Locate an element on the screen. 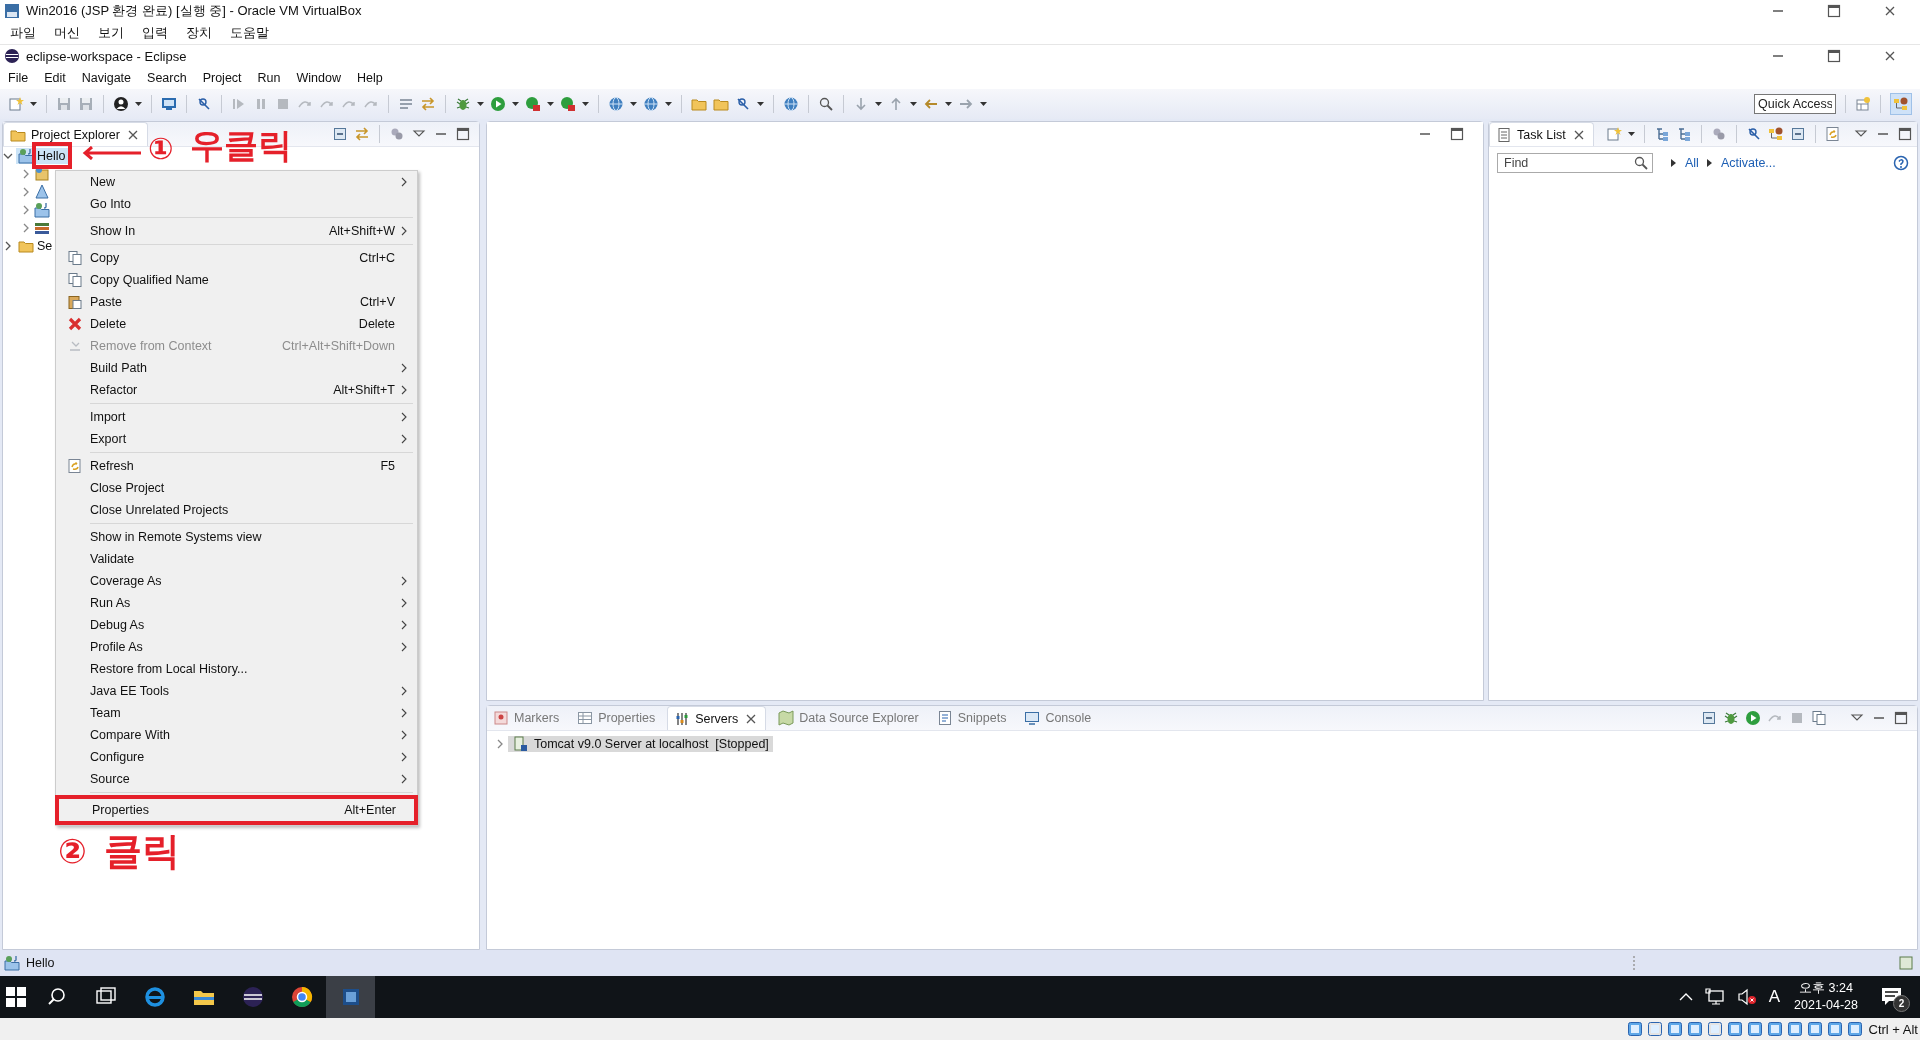 The width and height of the screenshot is (1920, 1040). menu-item: Profile As is located at coordinates (236, 647).